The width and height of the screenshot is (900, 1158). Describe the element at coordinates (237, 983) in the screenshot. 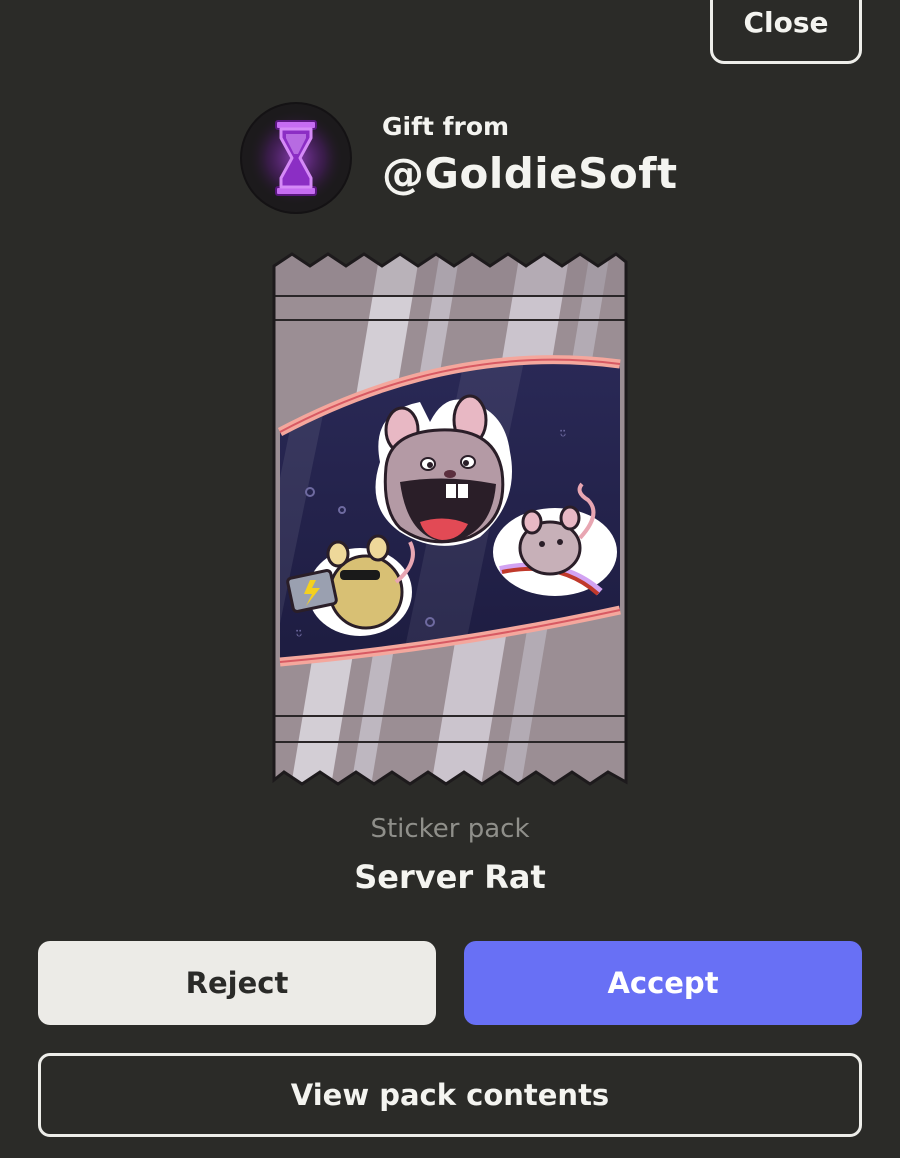

I see `reject-button: Reject` at that location.